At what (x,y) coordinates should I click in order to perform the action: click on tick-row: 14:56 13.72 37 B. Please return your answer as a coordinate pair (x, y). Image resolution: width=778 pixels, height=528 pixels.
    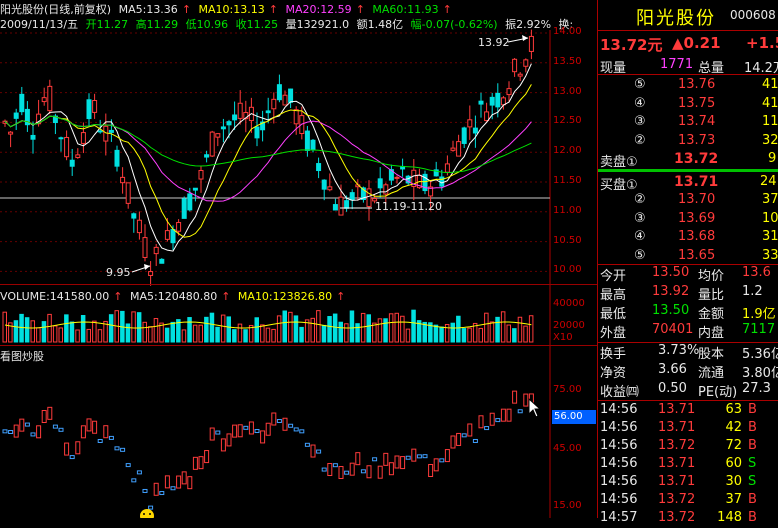
    Looking at the image, I should click on (688, 500).